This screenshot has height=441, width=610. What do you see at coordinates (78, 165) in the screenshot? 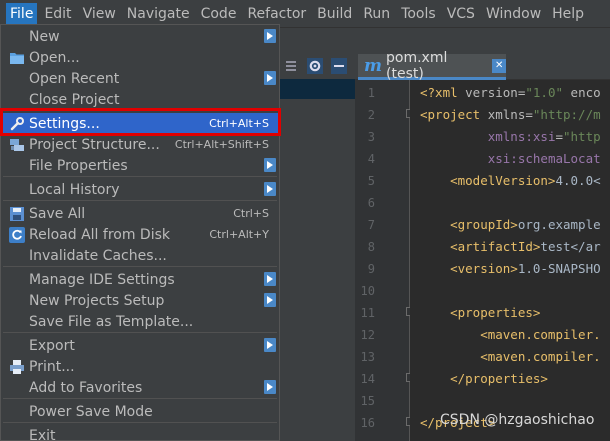
I see `menu-item-label: File Properties` at bounding box center [78, 165].